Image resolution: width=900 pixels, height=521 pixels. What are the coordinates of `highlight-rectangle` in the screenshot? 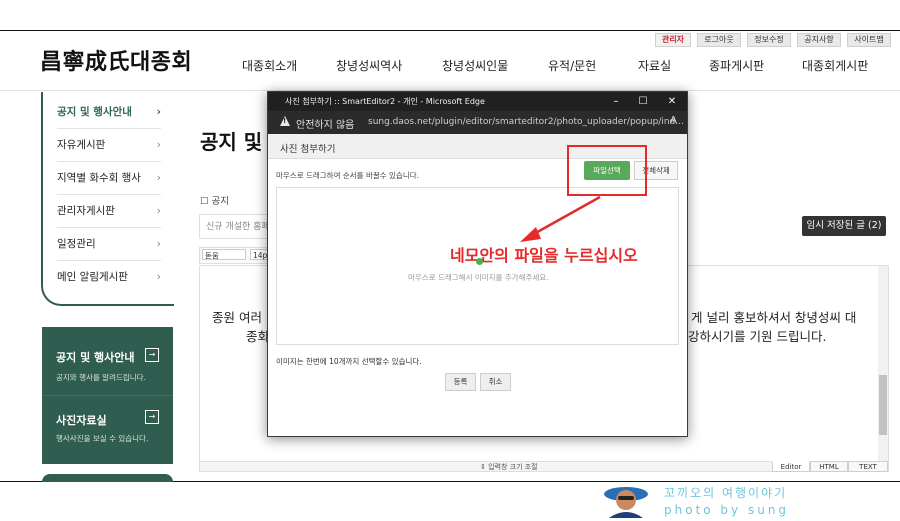 It's located at (607, 170).